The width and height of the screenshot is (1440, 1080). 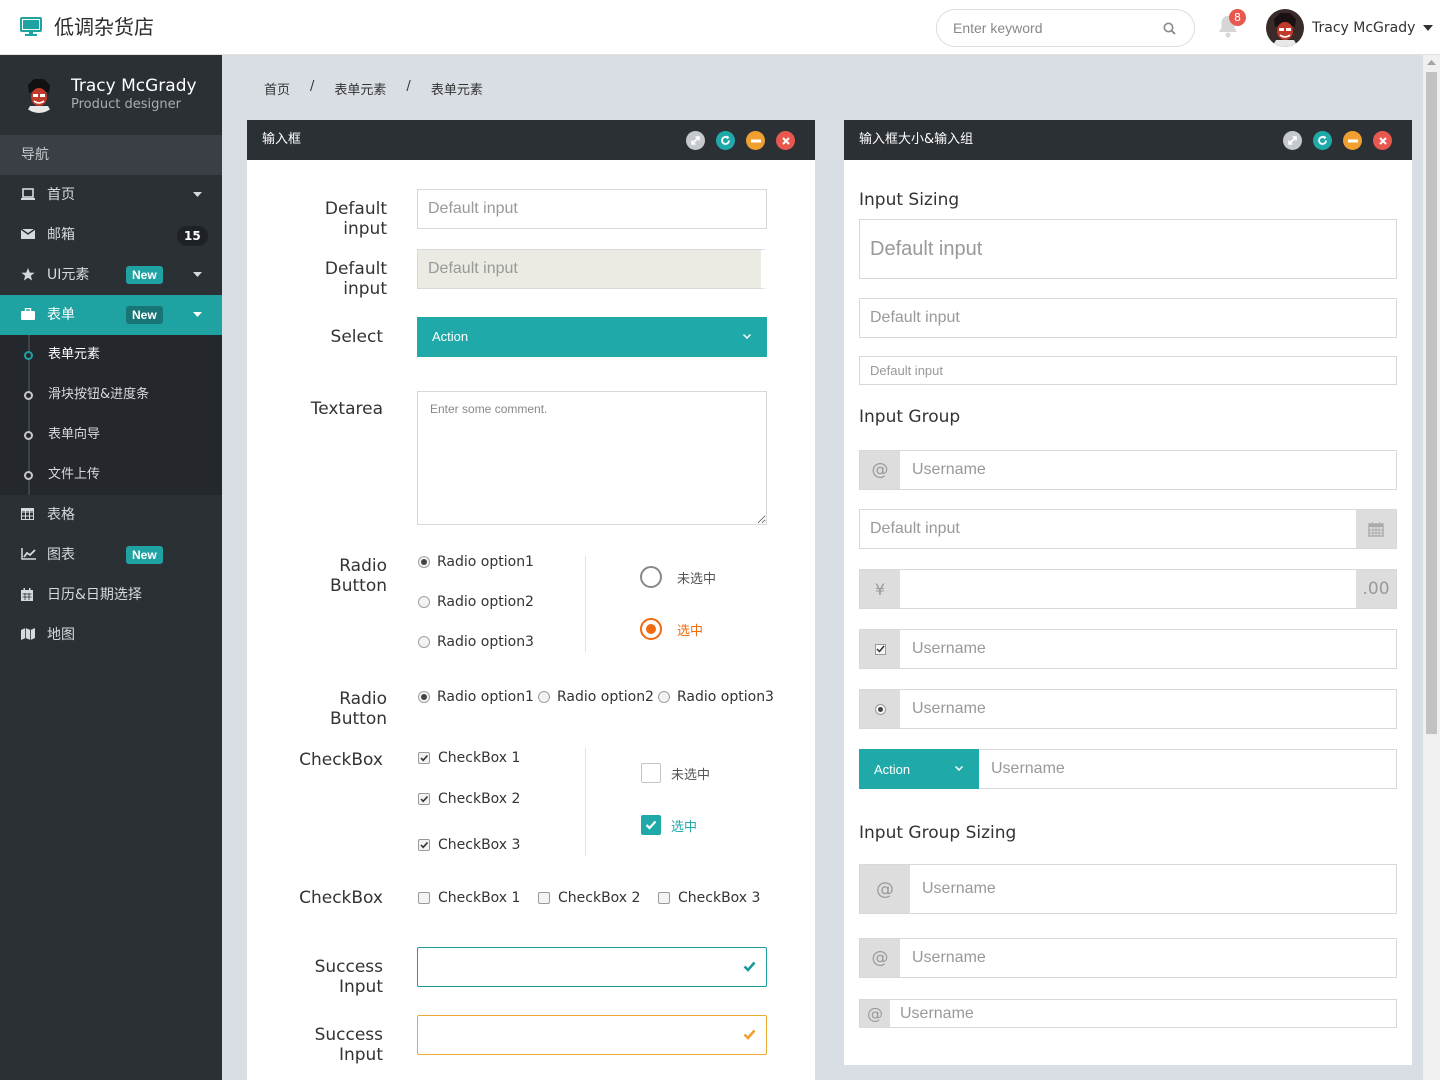 What do you see at coordinates (1231, 24) in the screenshot?
I see `notification-button: 8` at bounding box center [1231, 24].